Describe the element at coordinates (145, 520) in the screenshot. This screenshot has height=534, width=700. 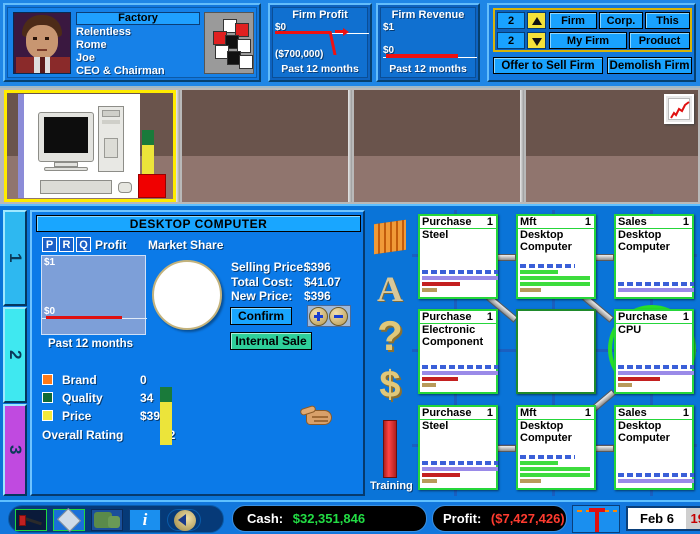
I see `info-icon: i` at that location.